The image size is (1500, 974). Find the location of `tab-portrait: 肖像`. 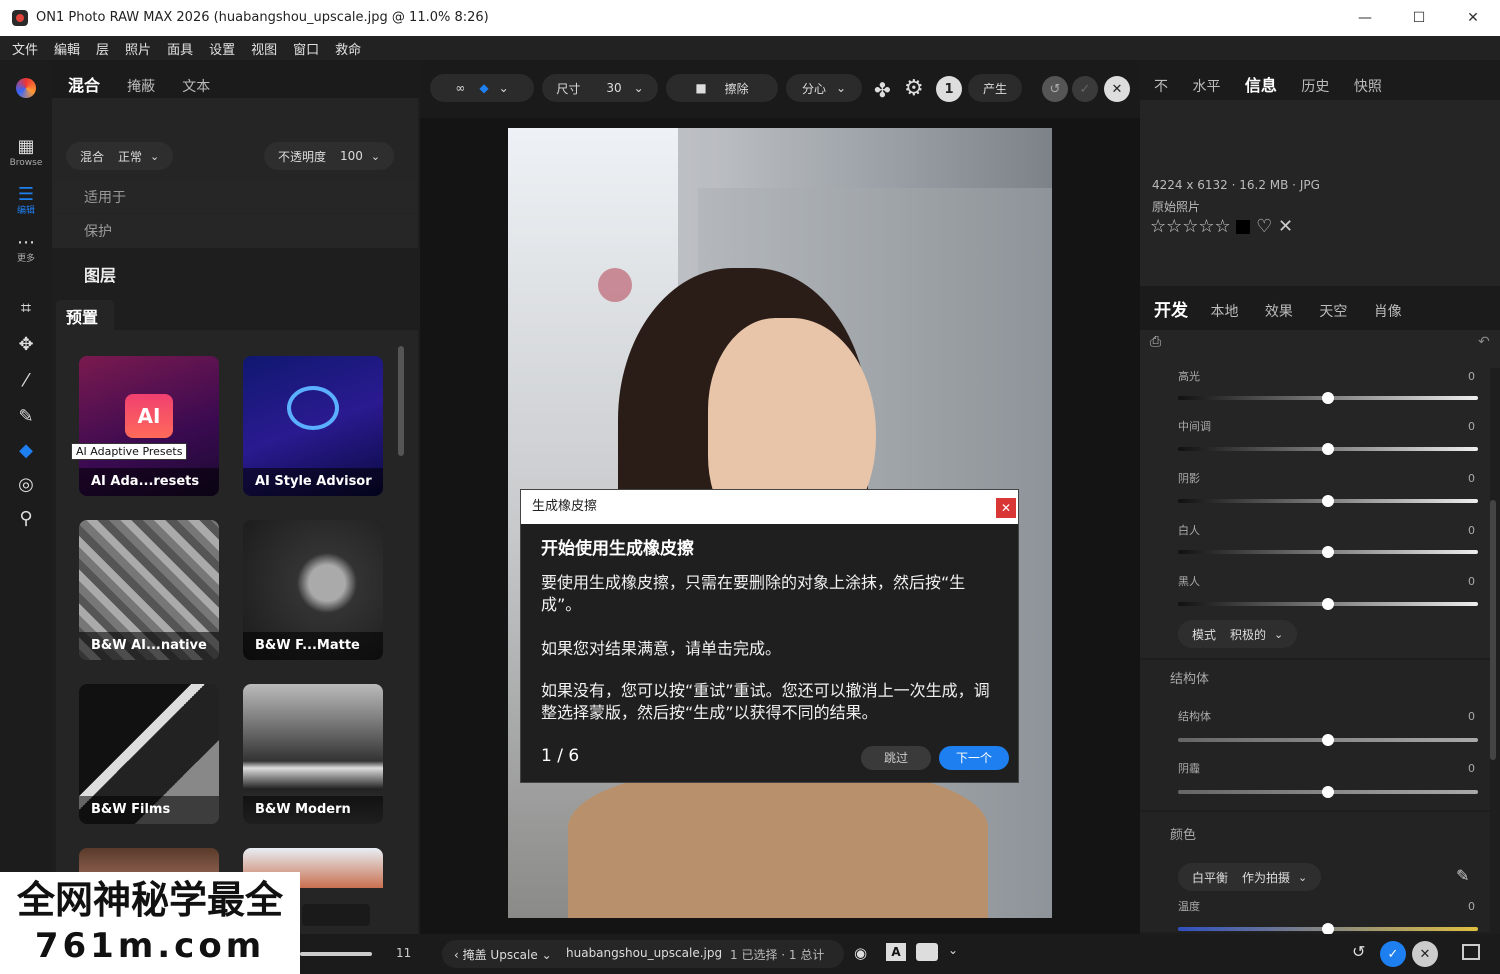

tab-portrait: 肖像 is located at coordinates (1388, 312).